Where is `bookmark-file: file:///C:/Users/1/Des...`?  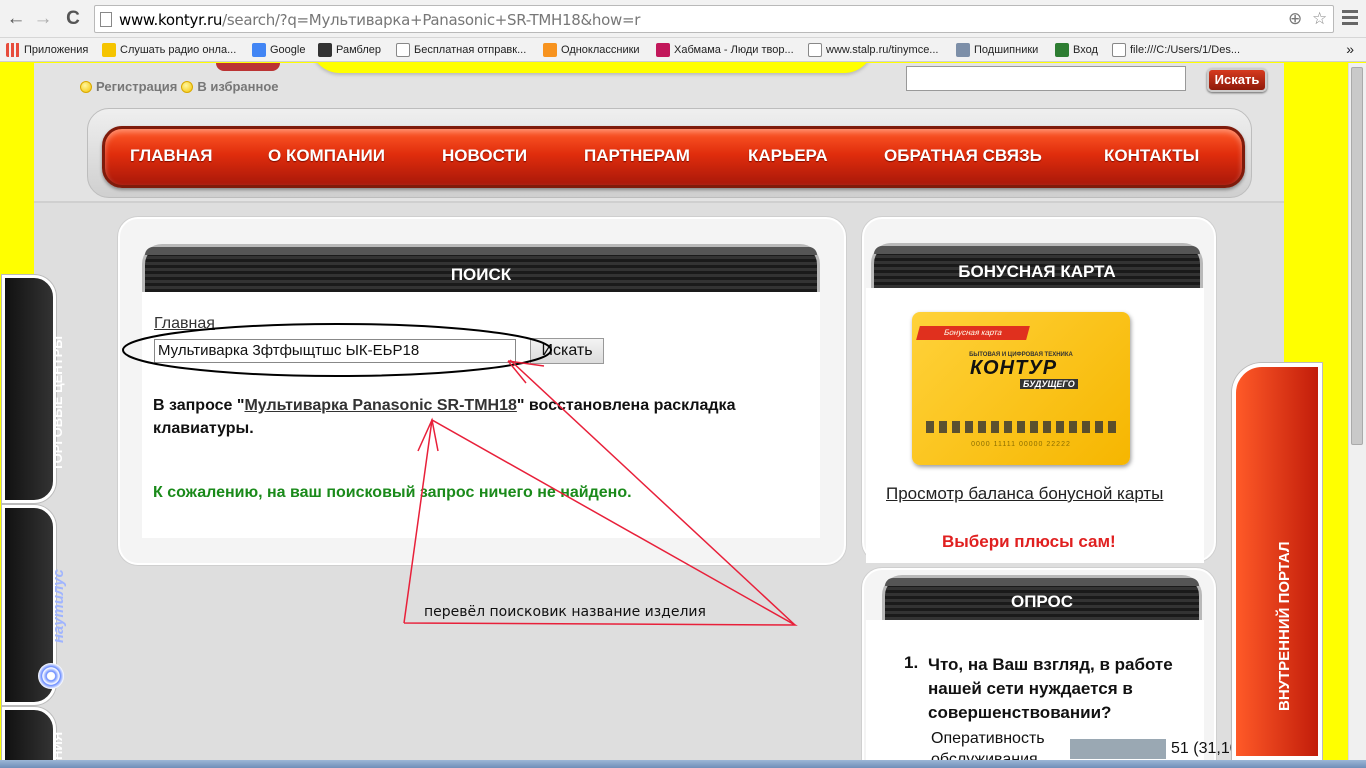 bookmark-file: file:///C:/Users/1/Des... is located at coordinates (1176, 50).